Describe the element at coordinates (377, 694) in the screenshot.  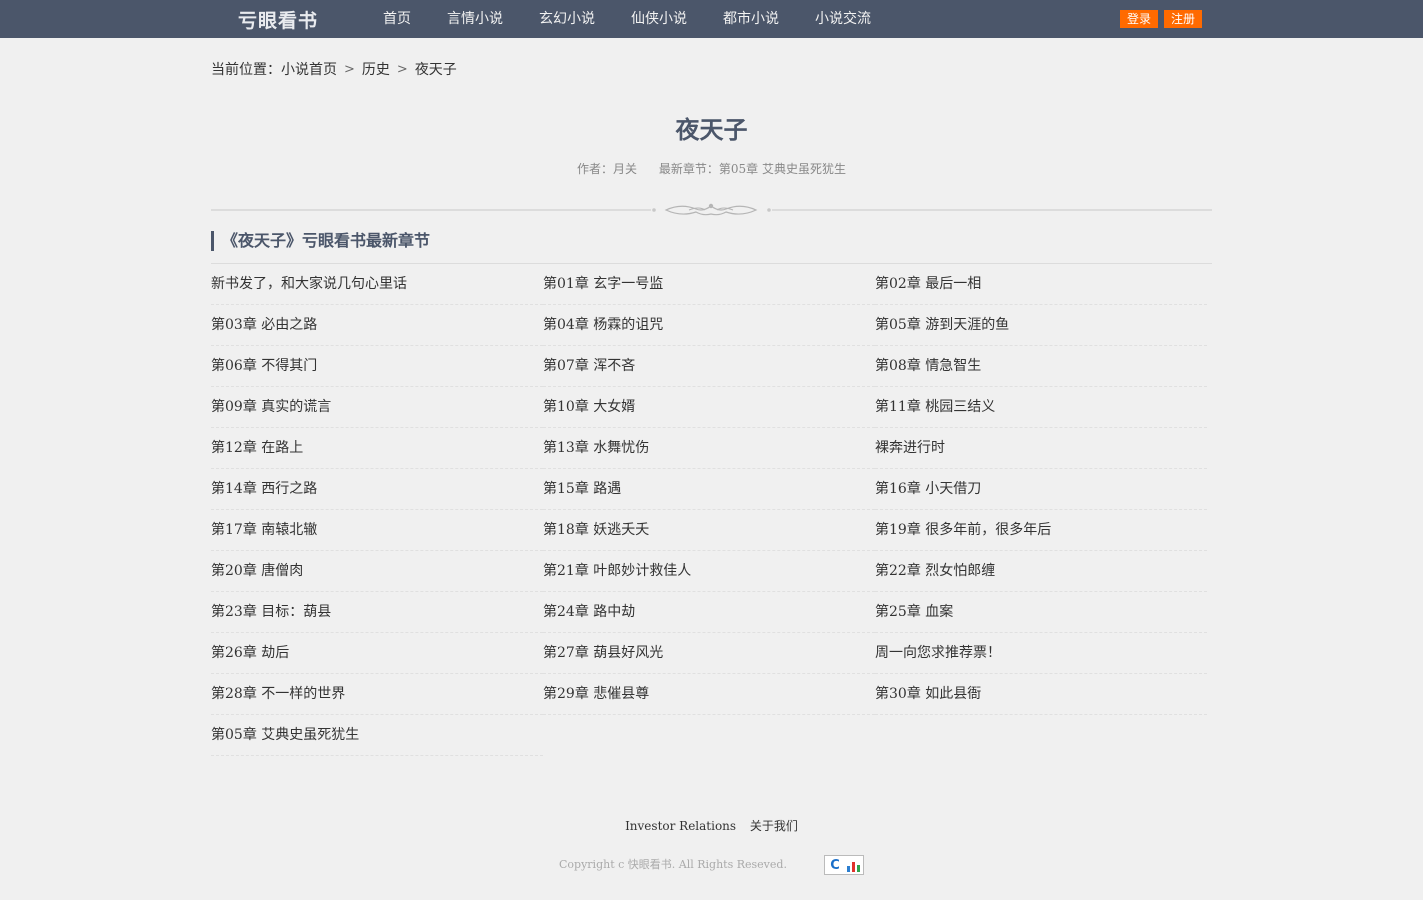
I see `chapter-link: 第28章 不一样的世界` at that location.